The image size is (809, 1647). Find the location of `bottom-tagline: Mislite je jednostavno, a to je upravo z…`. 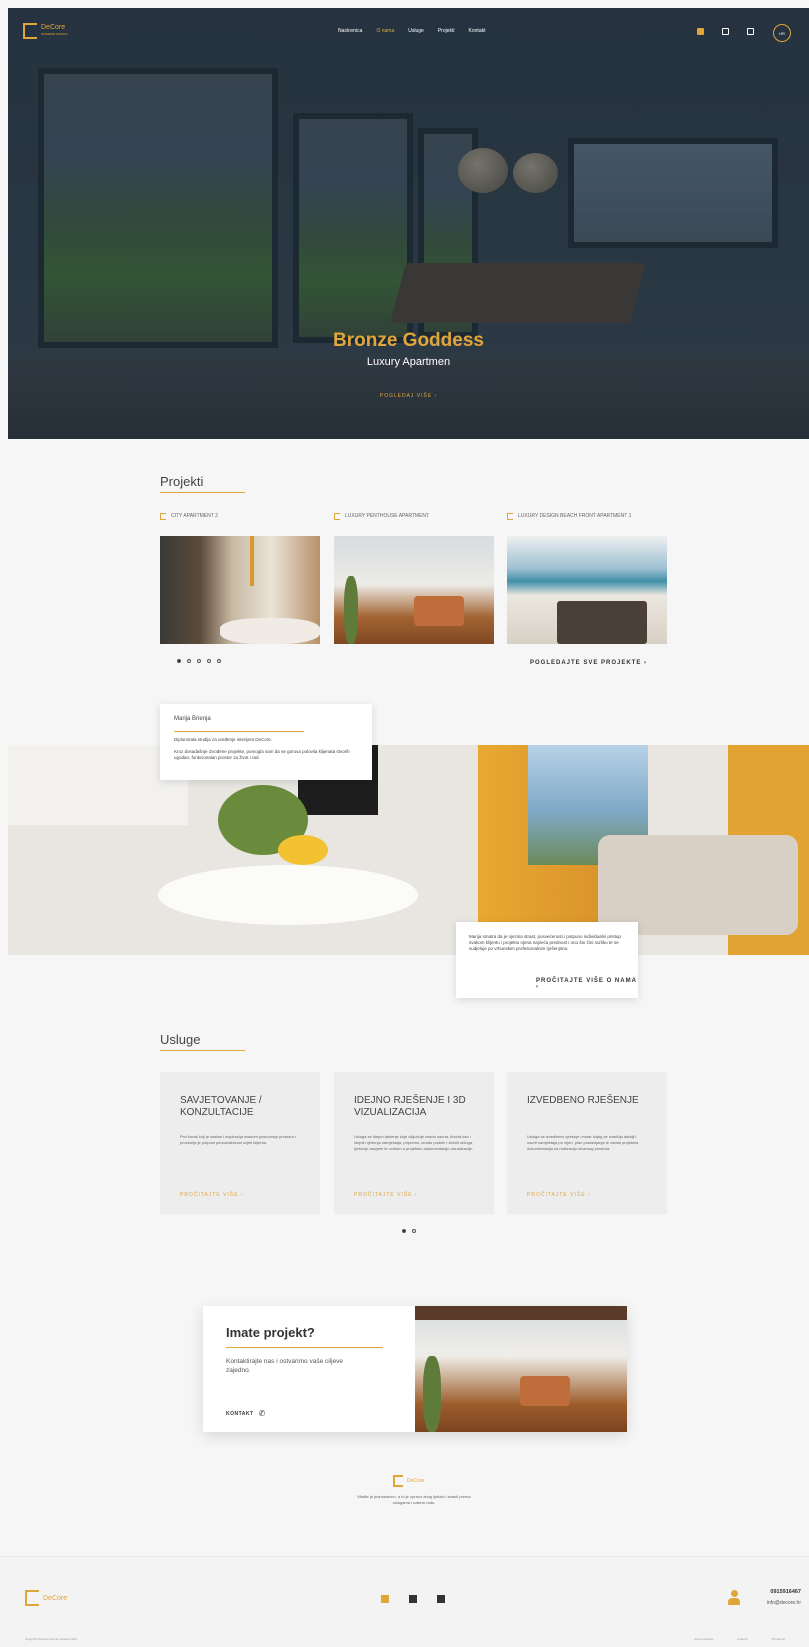

bottom-tagline: Mislite je jednostavno, a to je upravo z… is located at coordinates (414, 1499).